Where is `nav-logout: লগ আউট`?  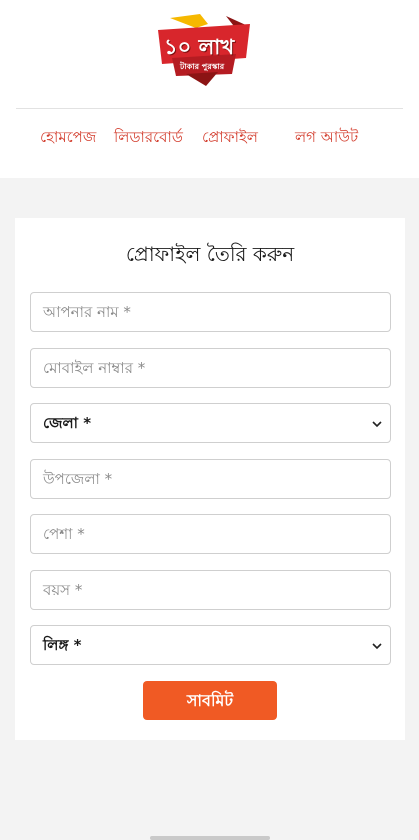 nav-logout: লগ আউট is located at coordinates (326, 138).